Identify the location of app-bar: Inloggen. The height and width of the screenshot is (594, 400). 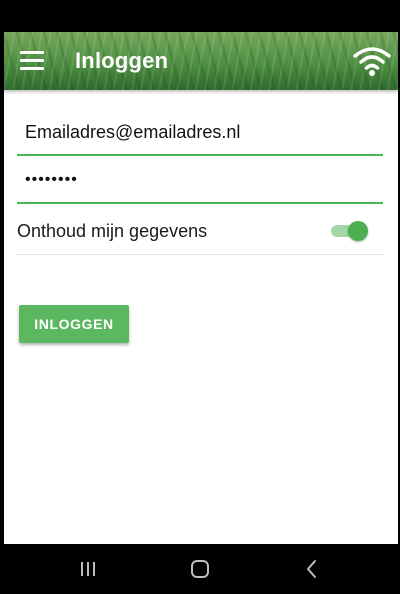
(201, 61).